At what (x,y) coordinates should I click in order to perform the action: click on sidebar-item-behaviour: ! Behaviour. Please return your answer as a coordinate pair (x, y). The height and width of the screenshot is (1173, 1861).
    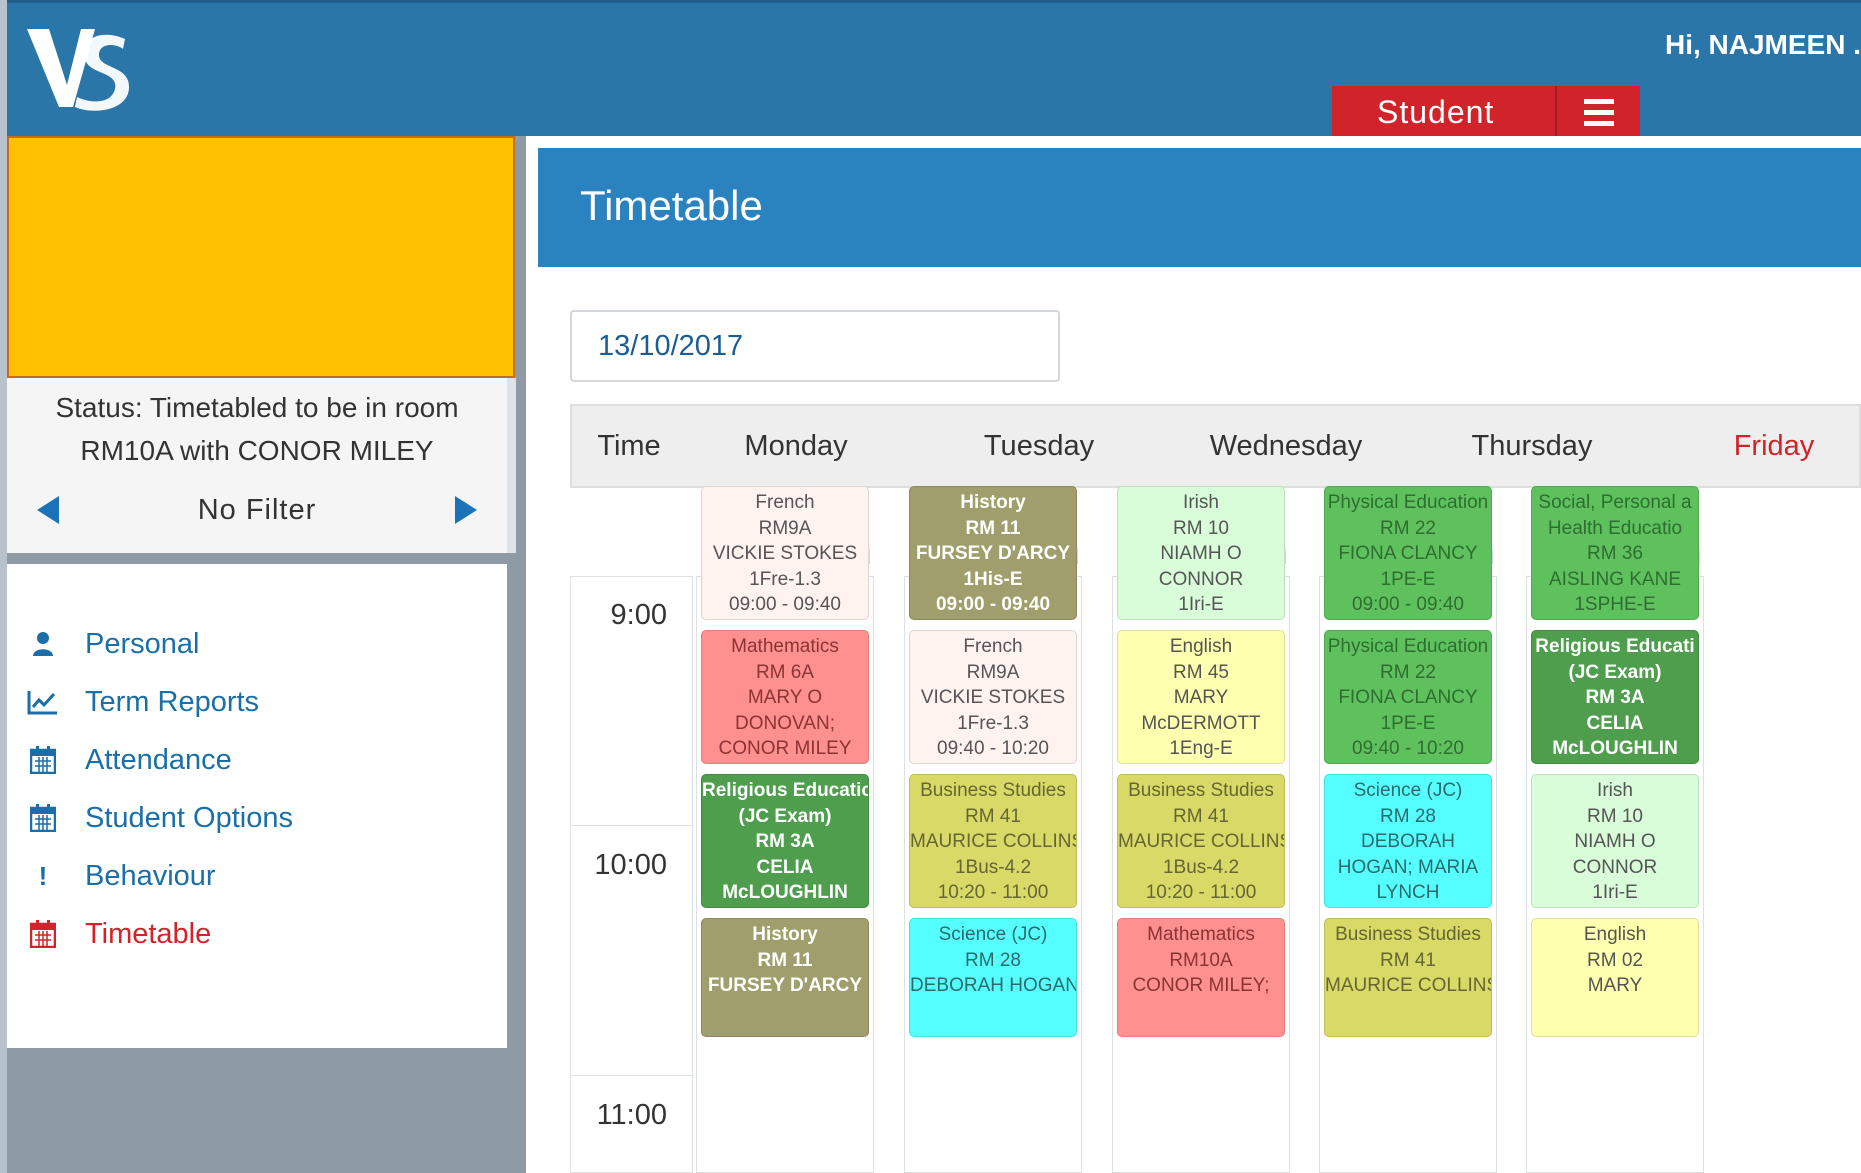
    Looking at the image, I should click on (121, 876).